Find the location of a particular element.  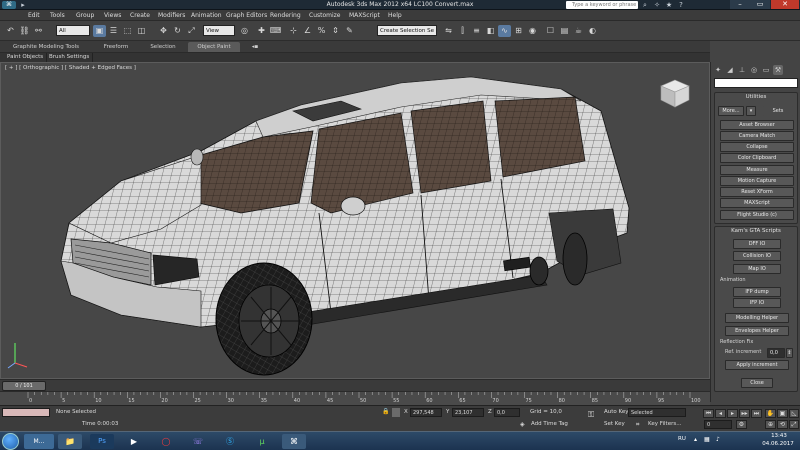

menu-tools: Tools is located at coordinates (57, 15).